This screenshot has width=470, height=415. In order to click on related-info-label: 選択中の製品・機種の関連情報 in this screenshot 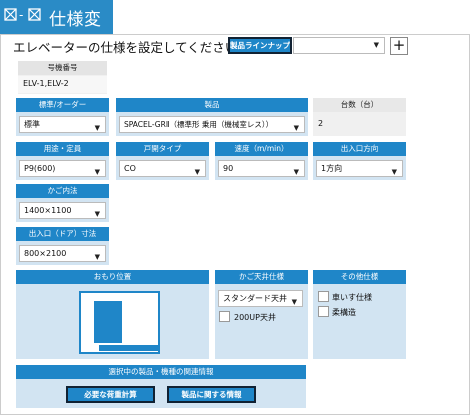, I will do `click(161, 372)`.